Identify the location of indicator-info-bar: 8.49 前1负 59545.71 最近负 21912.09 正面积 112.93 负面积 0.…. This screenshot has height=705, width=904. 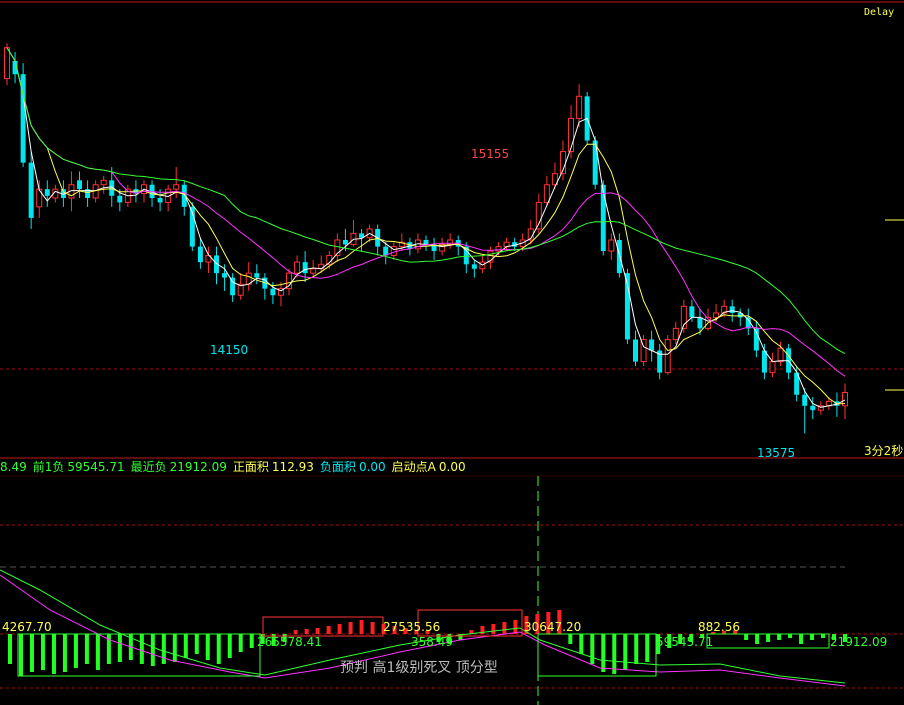
(452, 467).